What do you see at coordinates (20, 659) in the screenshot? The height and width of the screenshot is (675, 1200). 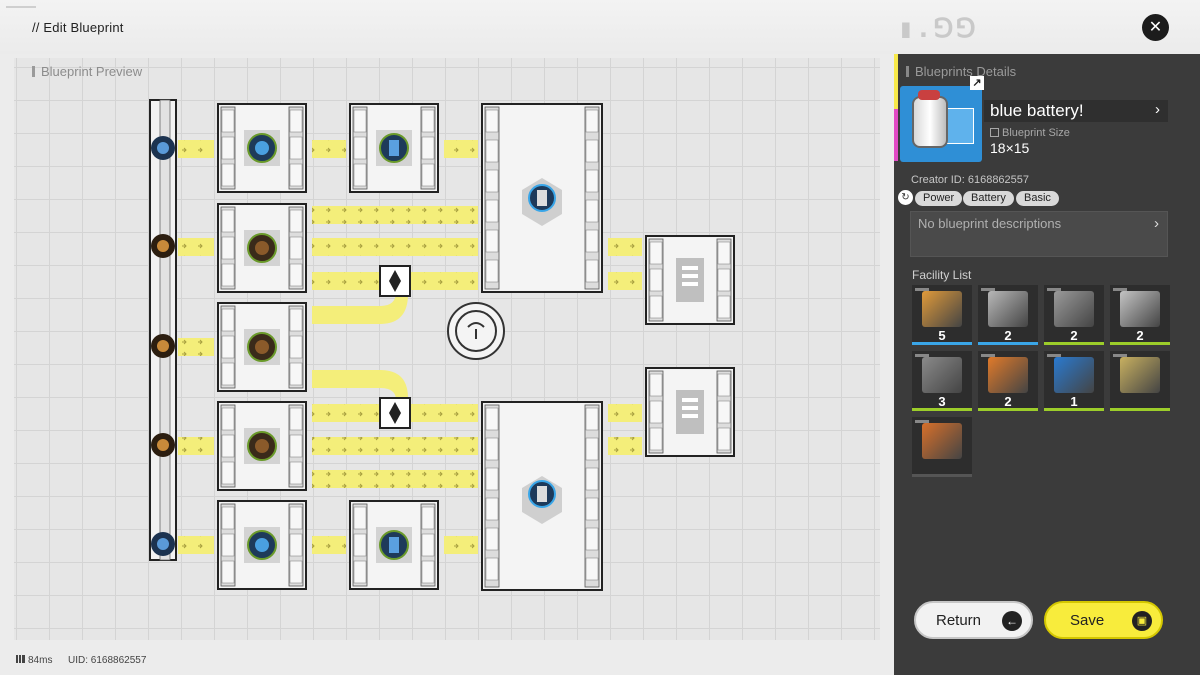 I see `signal-icon` at bounding box center [20, 659].